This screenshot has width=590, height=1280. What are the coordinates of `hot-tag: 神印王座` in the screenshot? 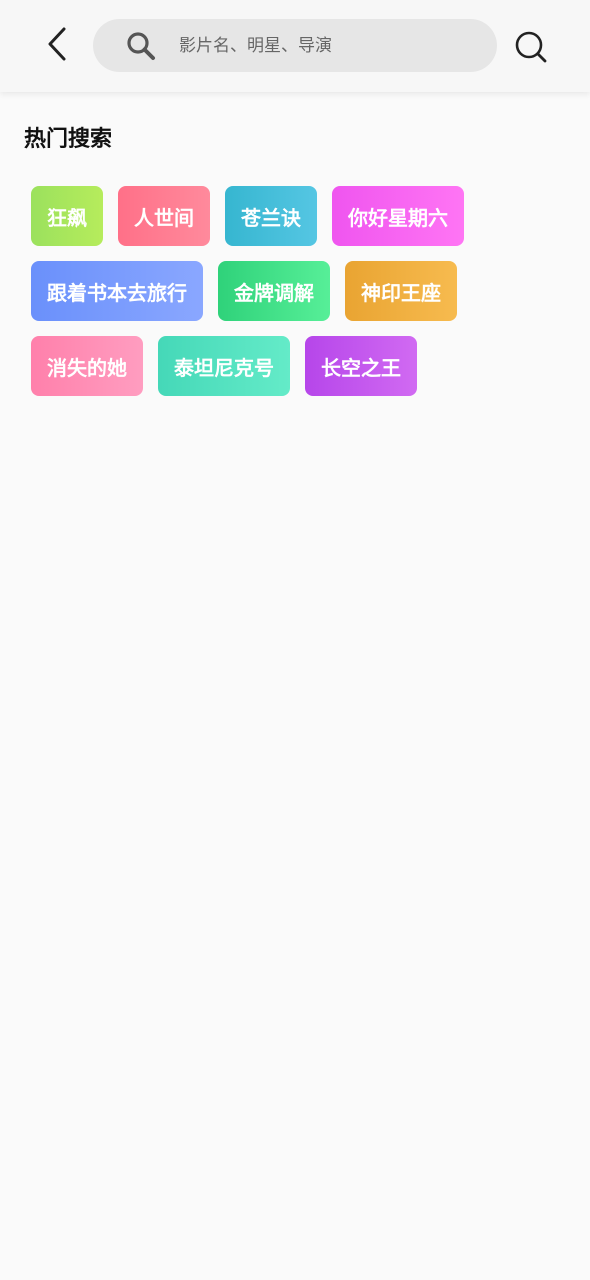 It's located at (401, 291).